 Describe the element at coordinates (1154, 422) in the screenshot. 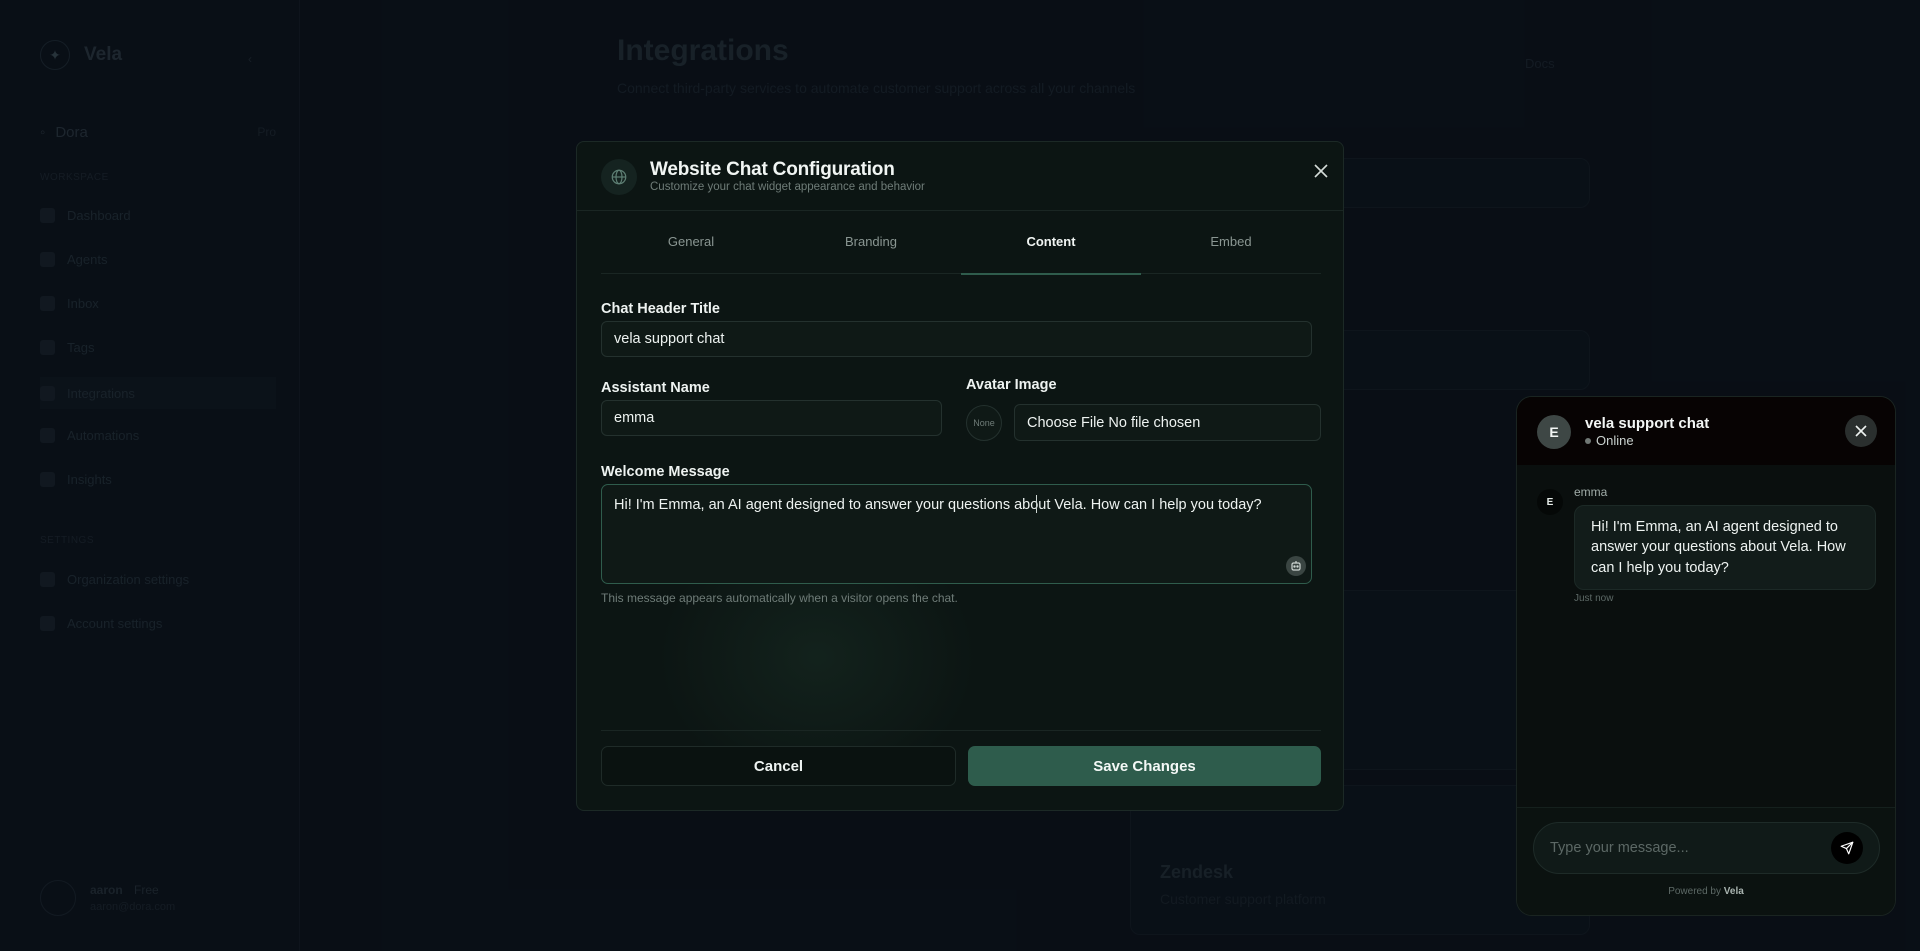

I see `file-status: No file chosen` at that location.